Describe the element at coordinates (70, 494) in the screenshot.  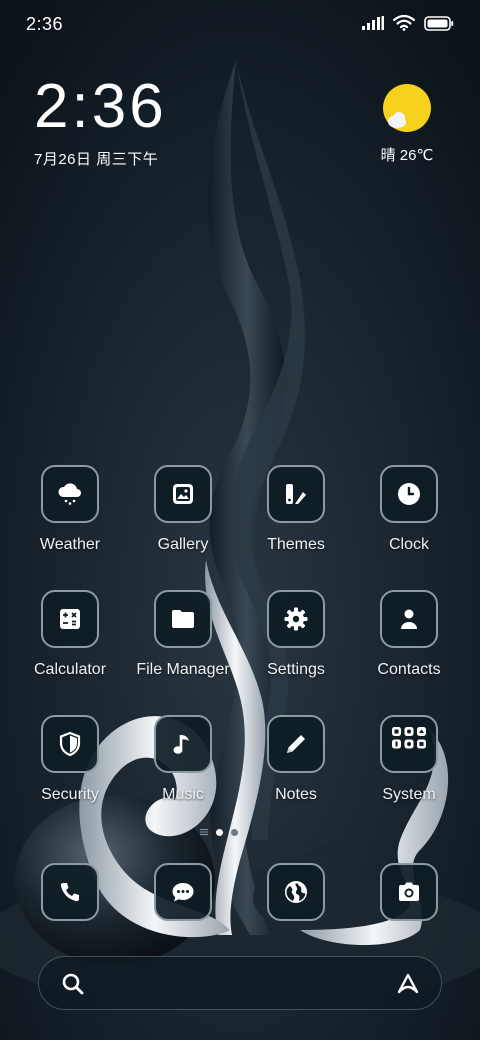
I see `cloud-snow-icon` at that location.